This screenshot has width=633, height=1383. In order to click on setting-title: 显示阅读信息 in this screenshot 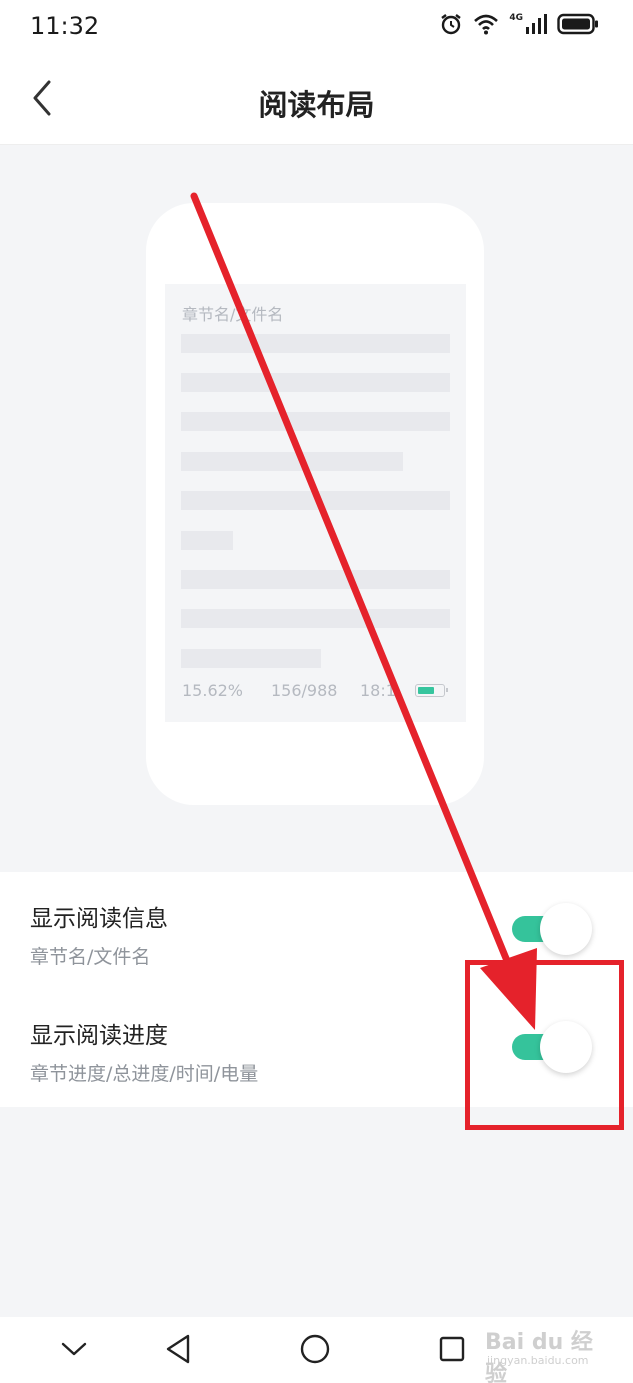, I will do `click(99, 919)`.